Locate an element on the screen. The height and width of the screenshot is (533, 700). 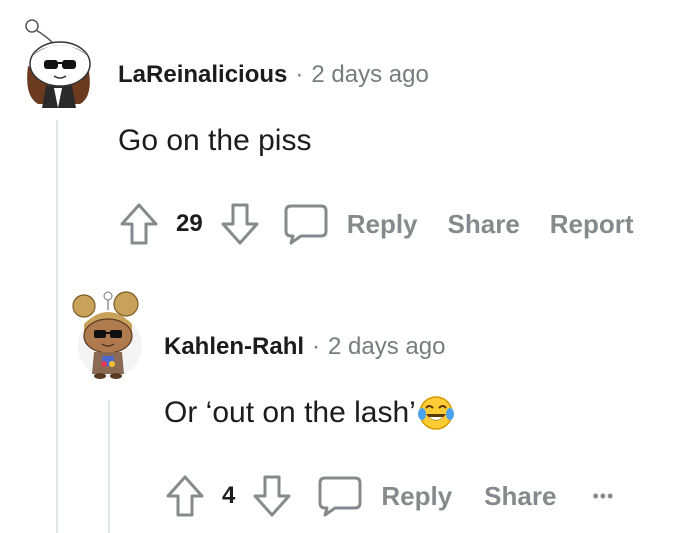
more-options-button: ••• is located at coordinates (603, 496).